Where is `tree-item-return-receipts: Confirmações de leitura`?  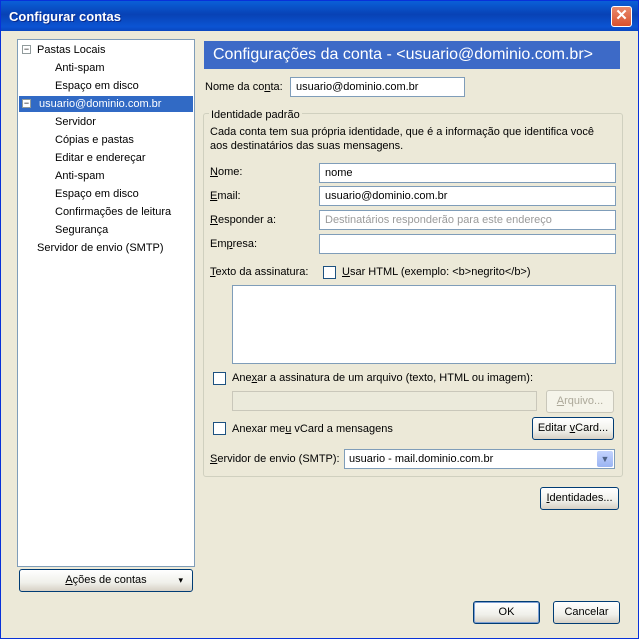
tree-item-return-receipts: Confirmações de leitura is located at coordinates (113, 212).